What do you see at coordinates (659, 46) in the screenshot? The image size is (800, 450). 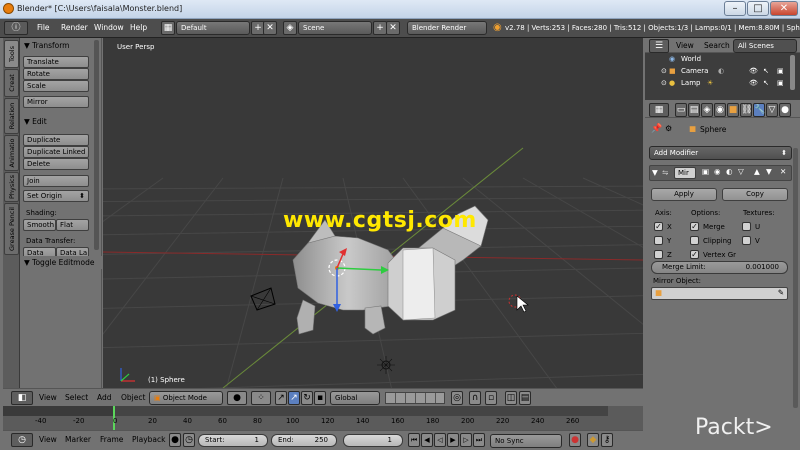 I see `outliner-editor-type-icon: ☰` at bounding box center [659, 46].